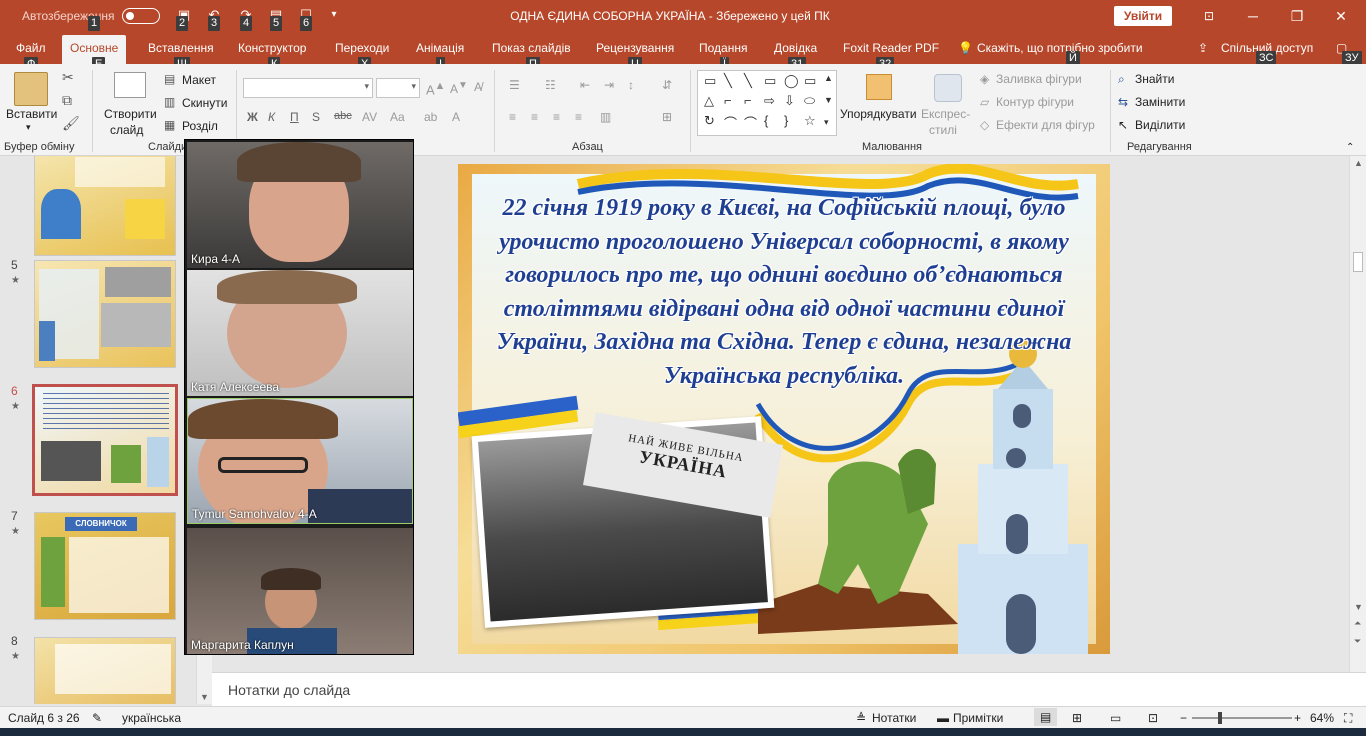  What do you see at coordinates (271, 117) in the screenshot?
I see `italic-button: К` at bounding box center [271, 117].